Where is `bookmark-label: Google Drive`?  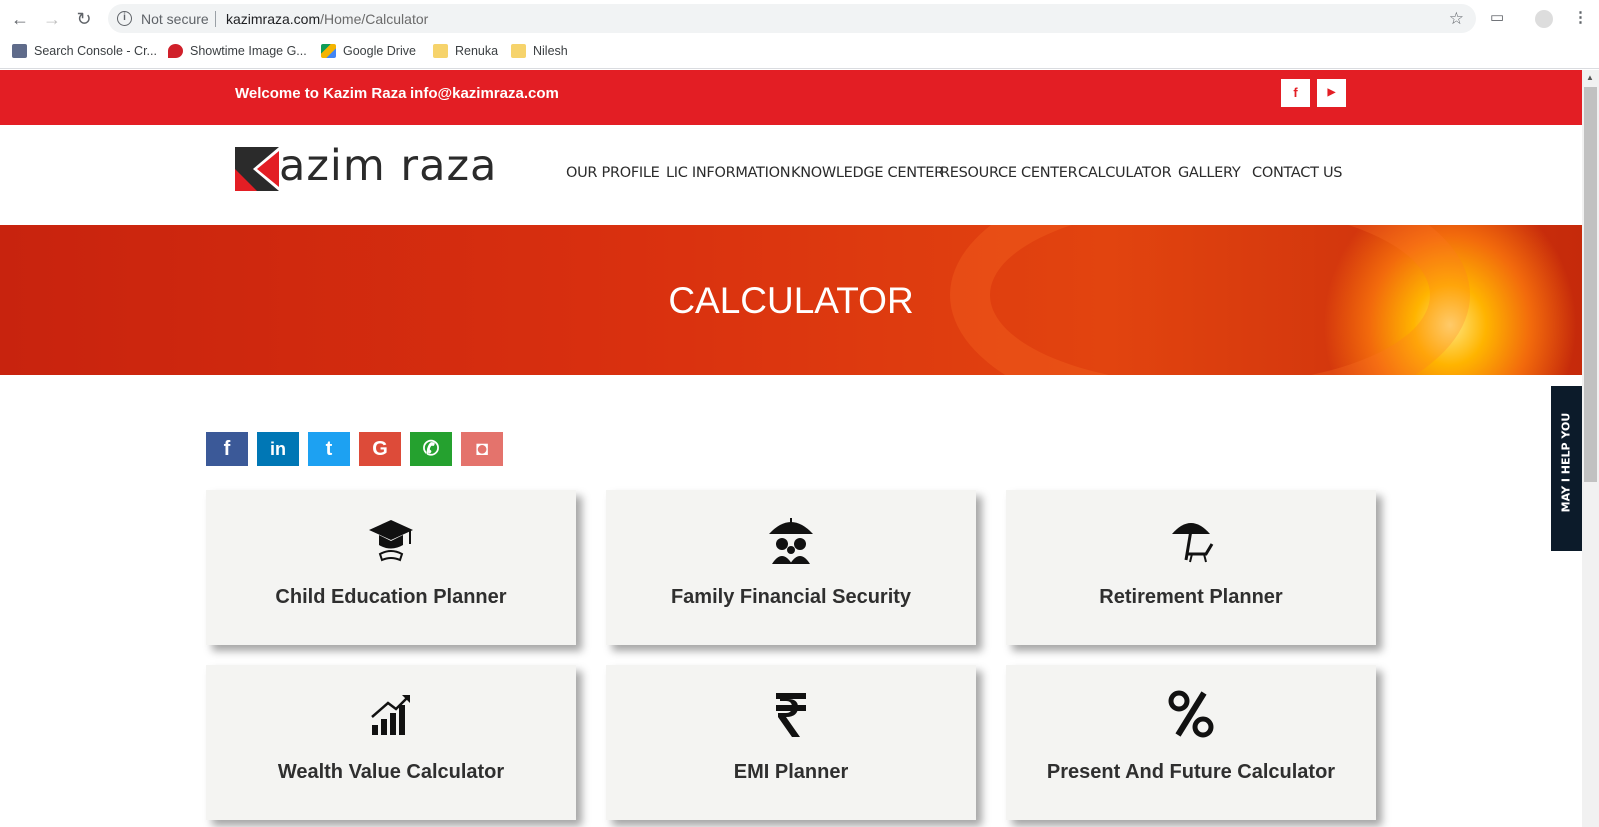
bookmark-label: Google Drive is located at coordinates (379, 51).